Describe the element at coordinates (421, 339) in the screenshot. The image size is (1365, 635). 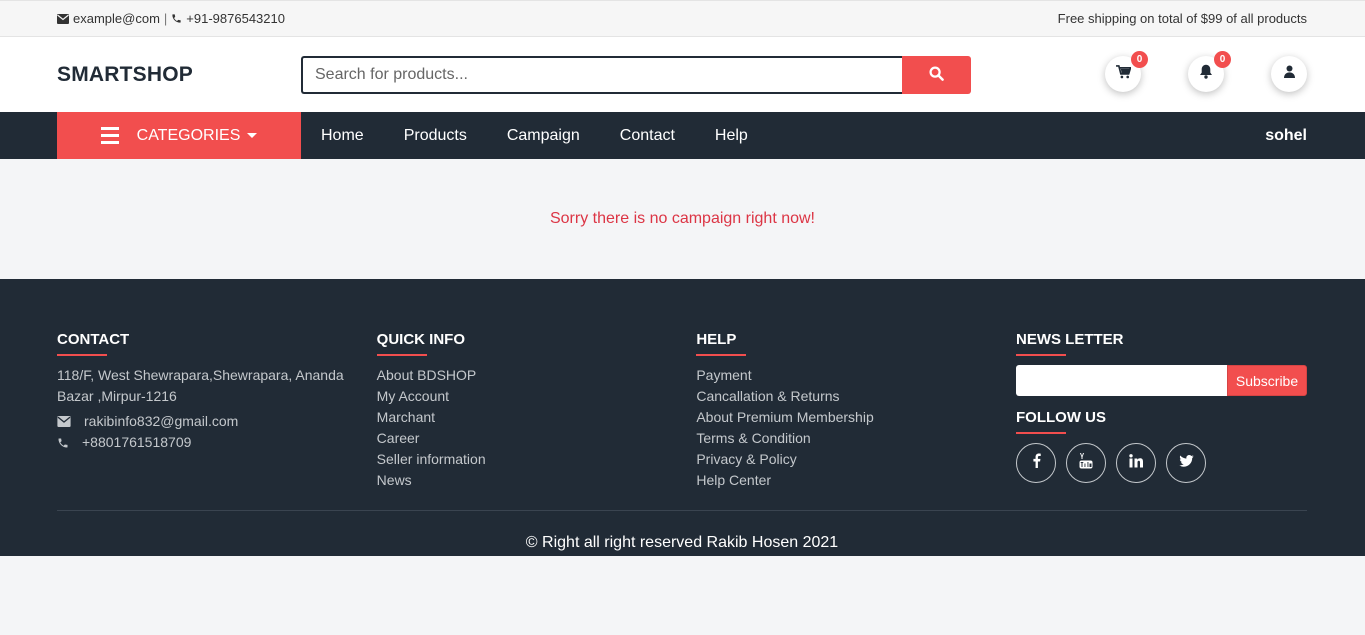
I see `footer-quick-info-title: QUICK INFO` at that location.